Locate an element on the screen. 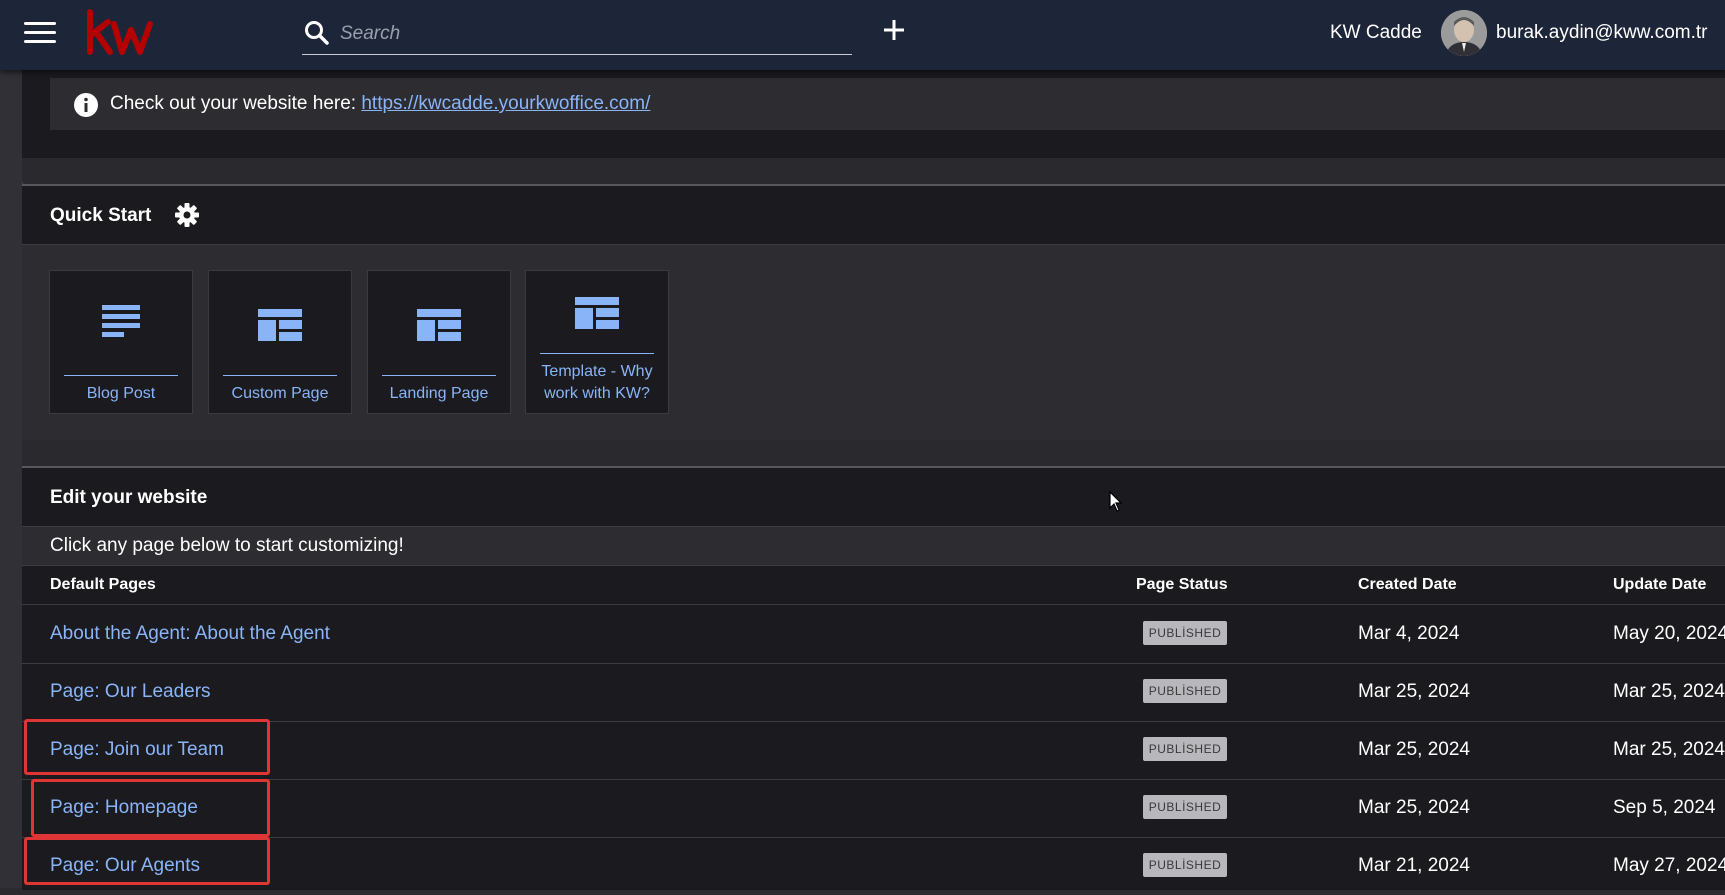 This screenshot has width=1725, height=895. update-date: Sep 5, 2024 is located at coordinates (1664, 807).